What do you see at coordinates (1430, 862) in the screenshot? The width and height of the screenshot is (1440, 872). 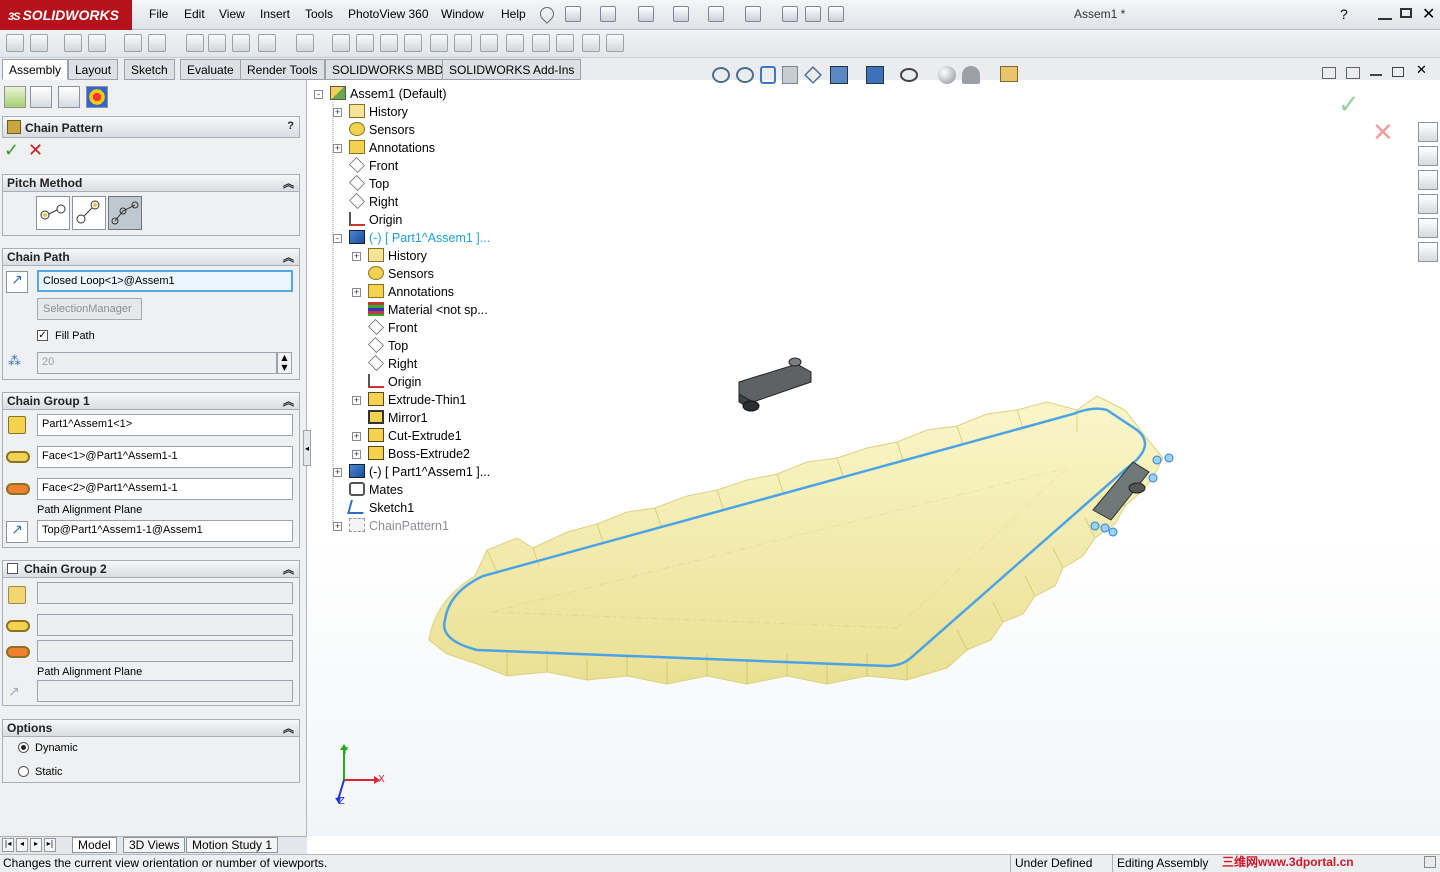 I see `status-bar-toggle-icon` at bounding box center [1430, 862].